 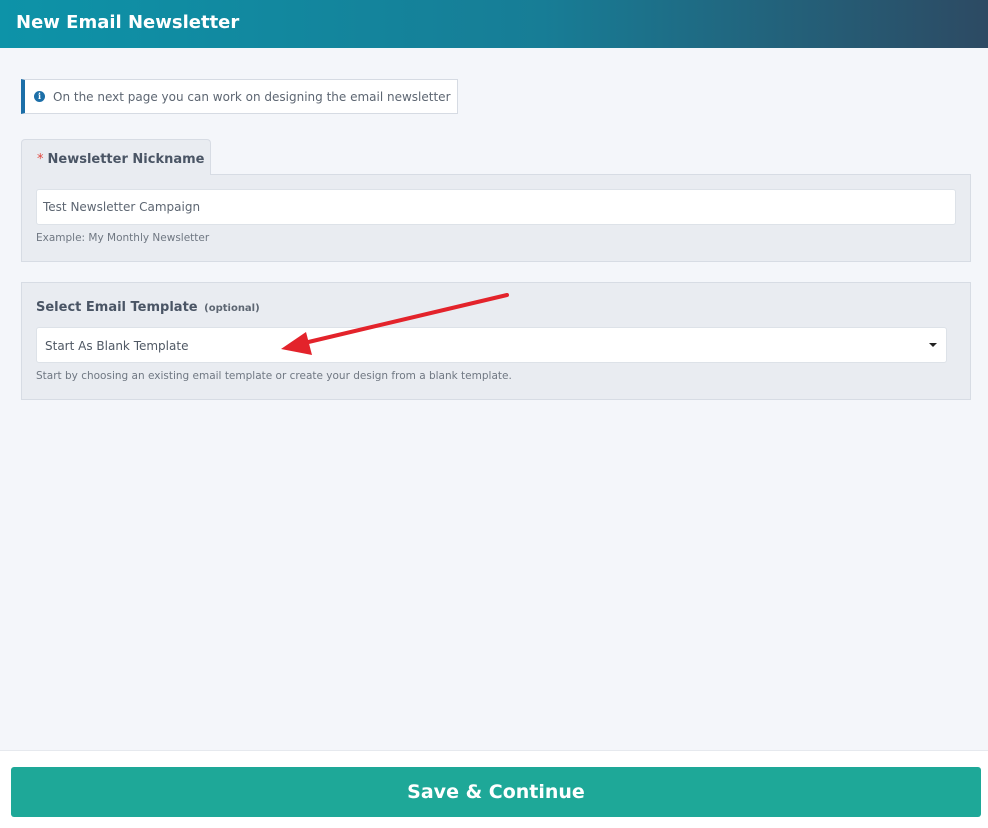 What do you see at coordinates (117, 307) in the screenshot?
I see `template-label: Select Email Template` at bounding box center [117, 307].